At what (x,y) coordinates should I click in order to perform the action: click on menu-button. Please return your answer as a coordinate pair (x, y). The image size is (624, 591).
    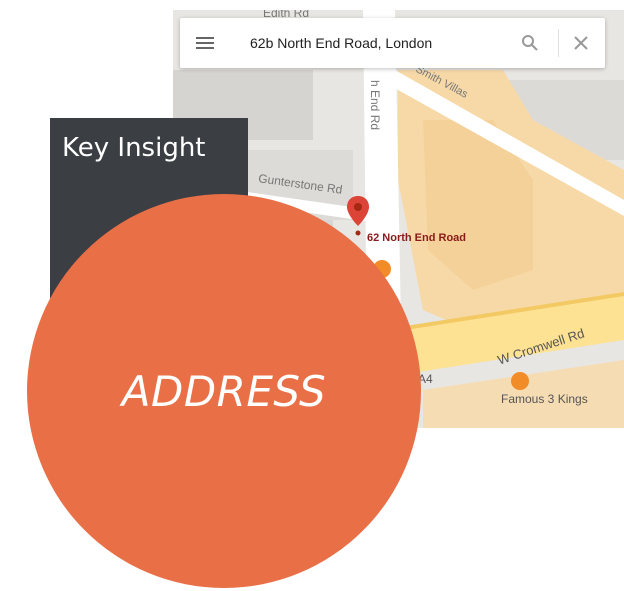
    Looking at the image, I should click on (205, 43).